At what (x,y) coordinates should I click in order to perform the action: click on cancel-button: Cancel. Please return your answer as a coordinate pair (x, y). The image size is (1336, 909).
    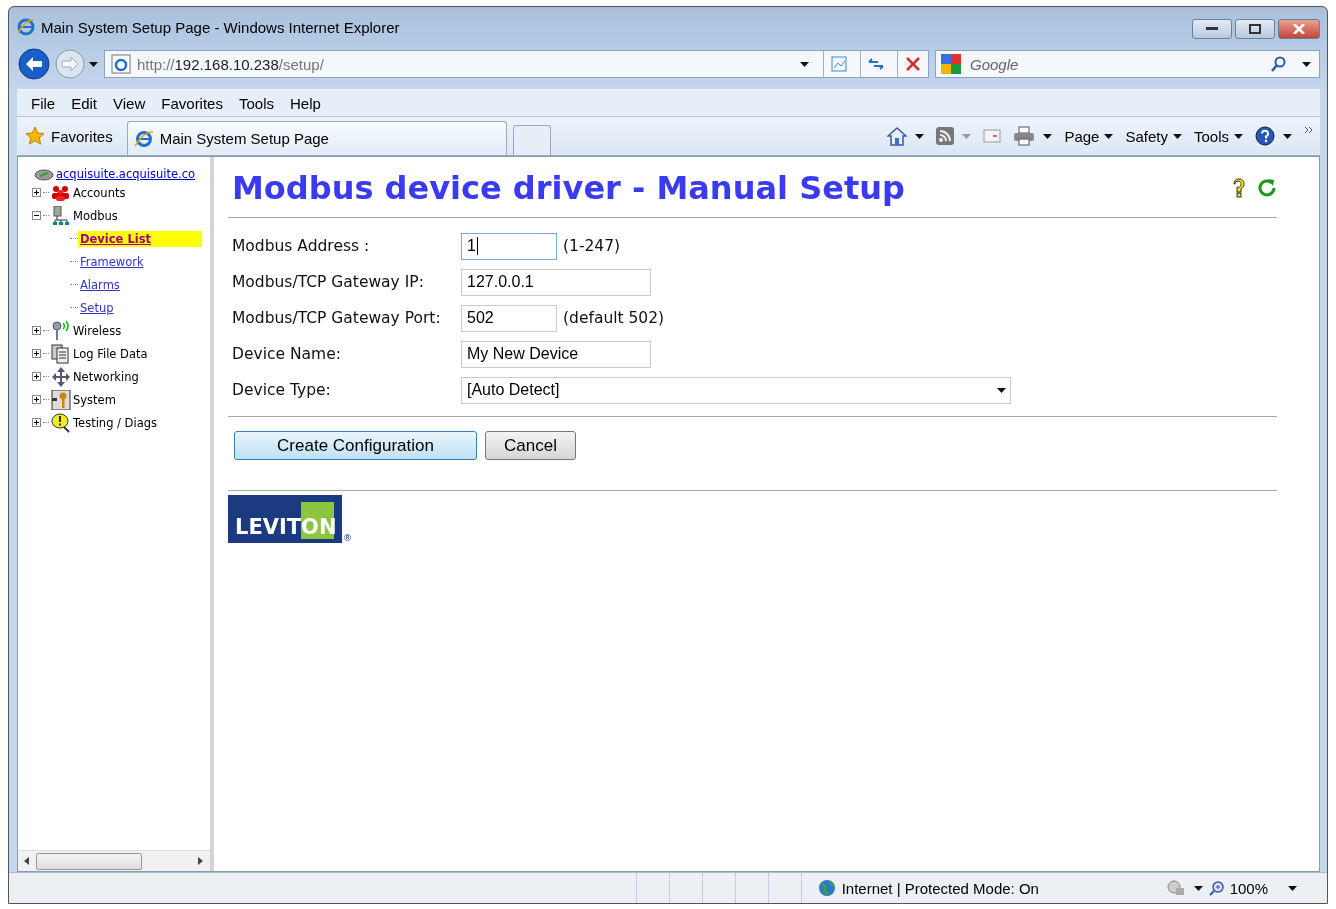
    Looking at the image, I should click on (530, 445).